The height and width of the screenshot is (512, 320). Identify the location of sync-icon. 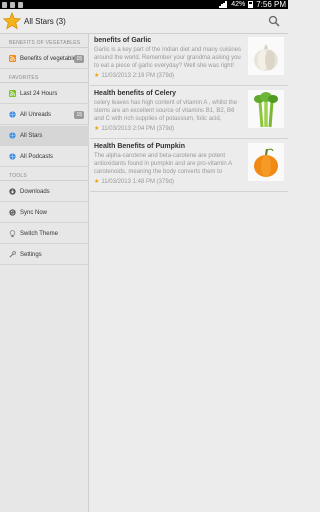
(12, 213).